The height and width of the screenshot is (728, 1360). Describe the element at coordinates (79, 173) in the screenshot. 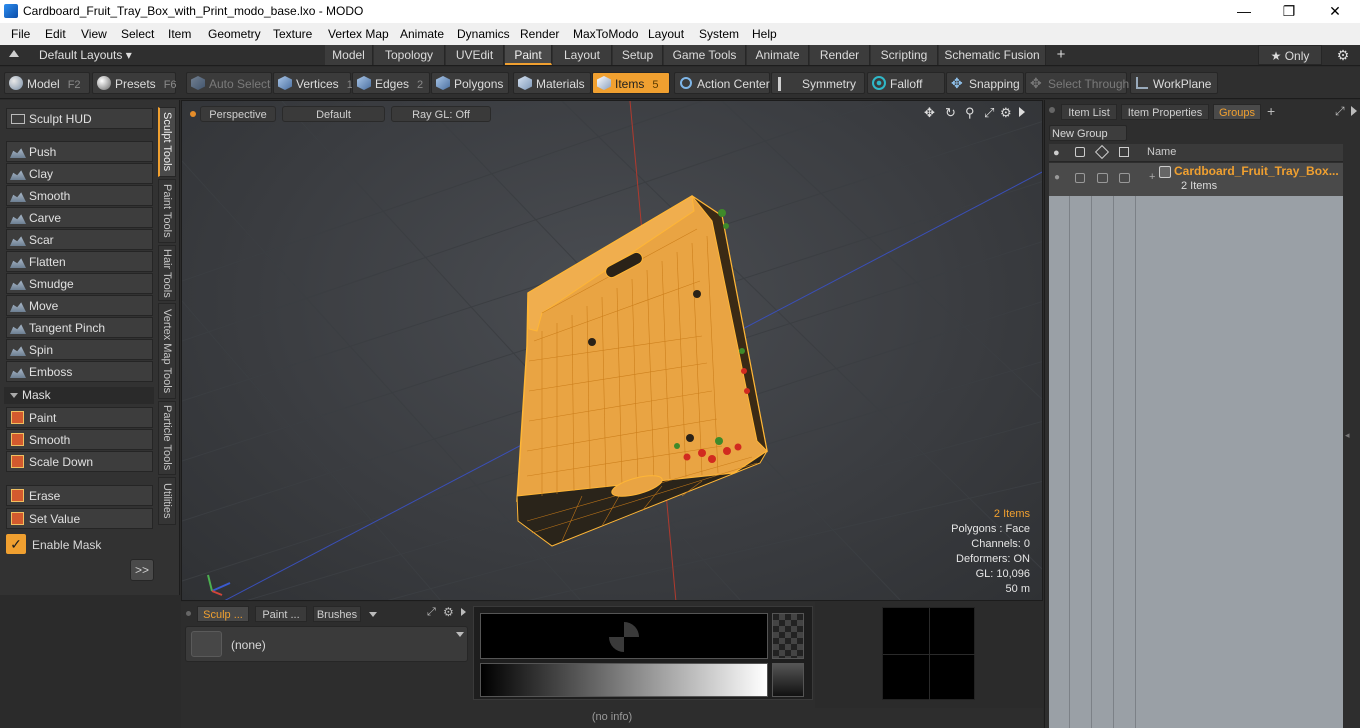

I see `tool-clay: Clay` at that location.